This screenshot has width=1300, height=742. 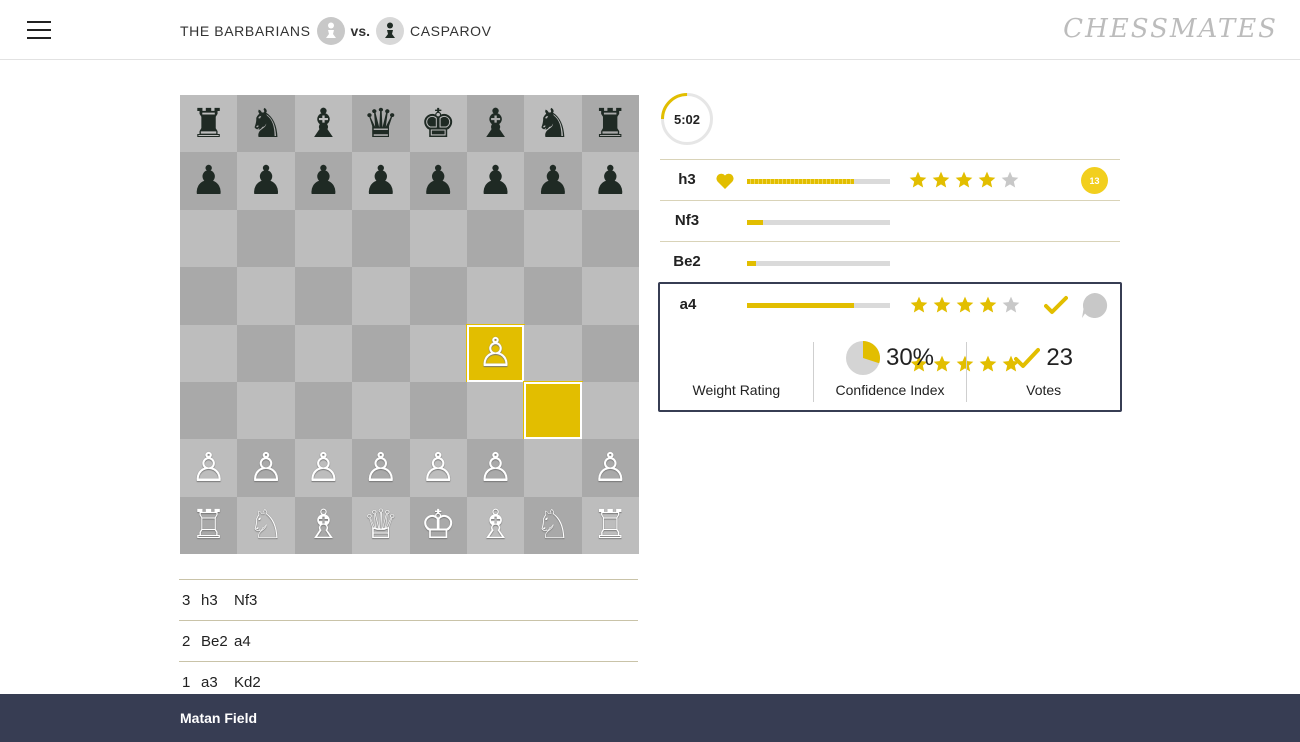 What do you see at coordinates (610, 296) in the screenshot?
I see `square-h5` at bounding box center [610, 296].